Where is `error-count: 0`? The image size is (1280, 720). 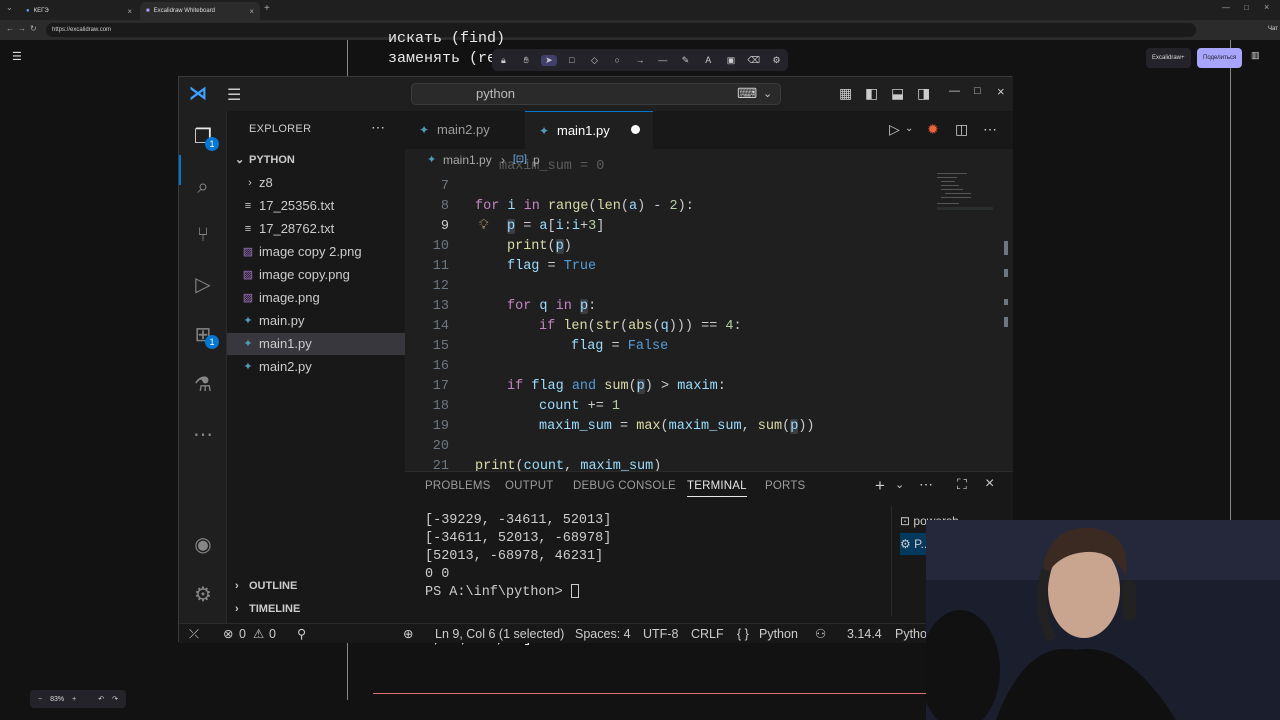
error-count: 0 is located at coordinates (242, 634).